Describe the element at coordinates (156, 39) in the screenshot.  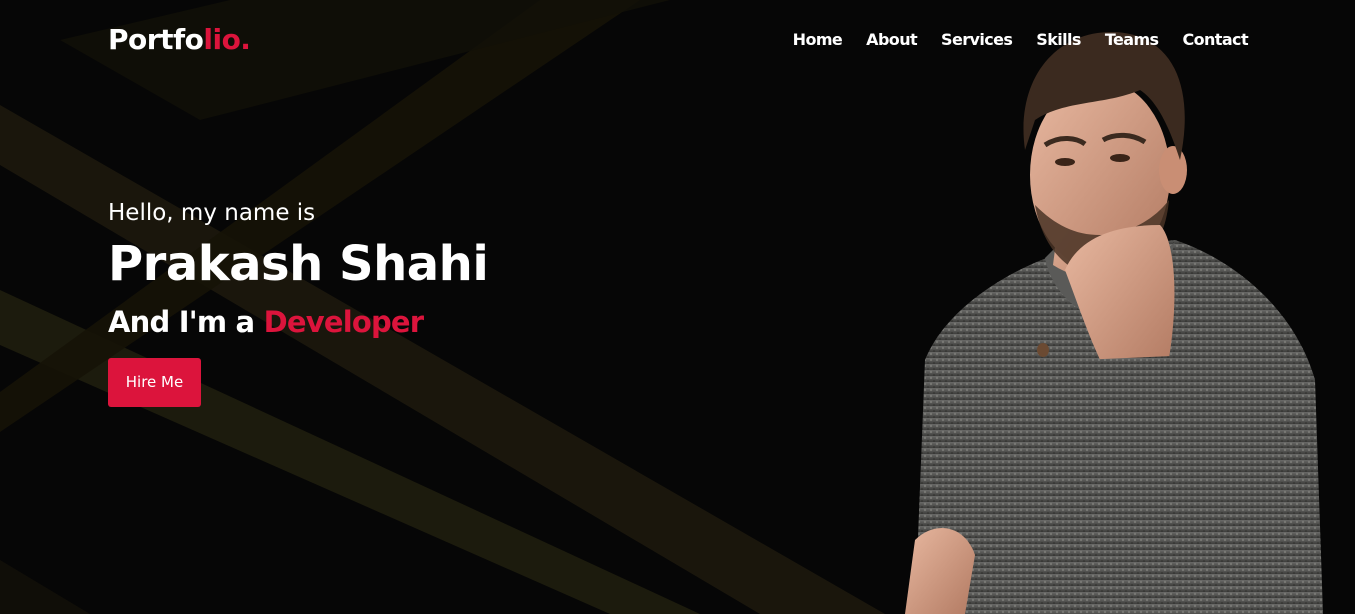
I see `logo-text: Portfo` at that location.